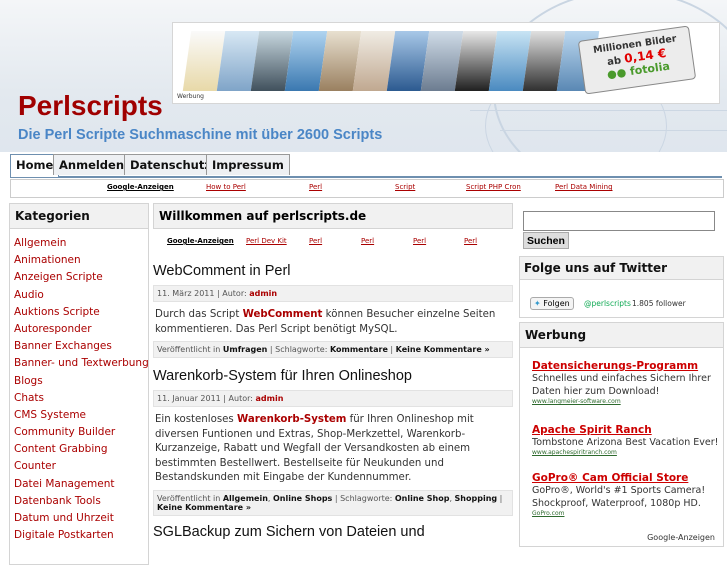 The width and height of the screenshot is (727, 565). Describe the element at coordinates (627, 430) in the screenshot. I see `ad-title: Apache Spirit Ranch` at that location.